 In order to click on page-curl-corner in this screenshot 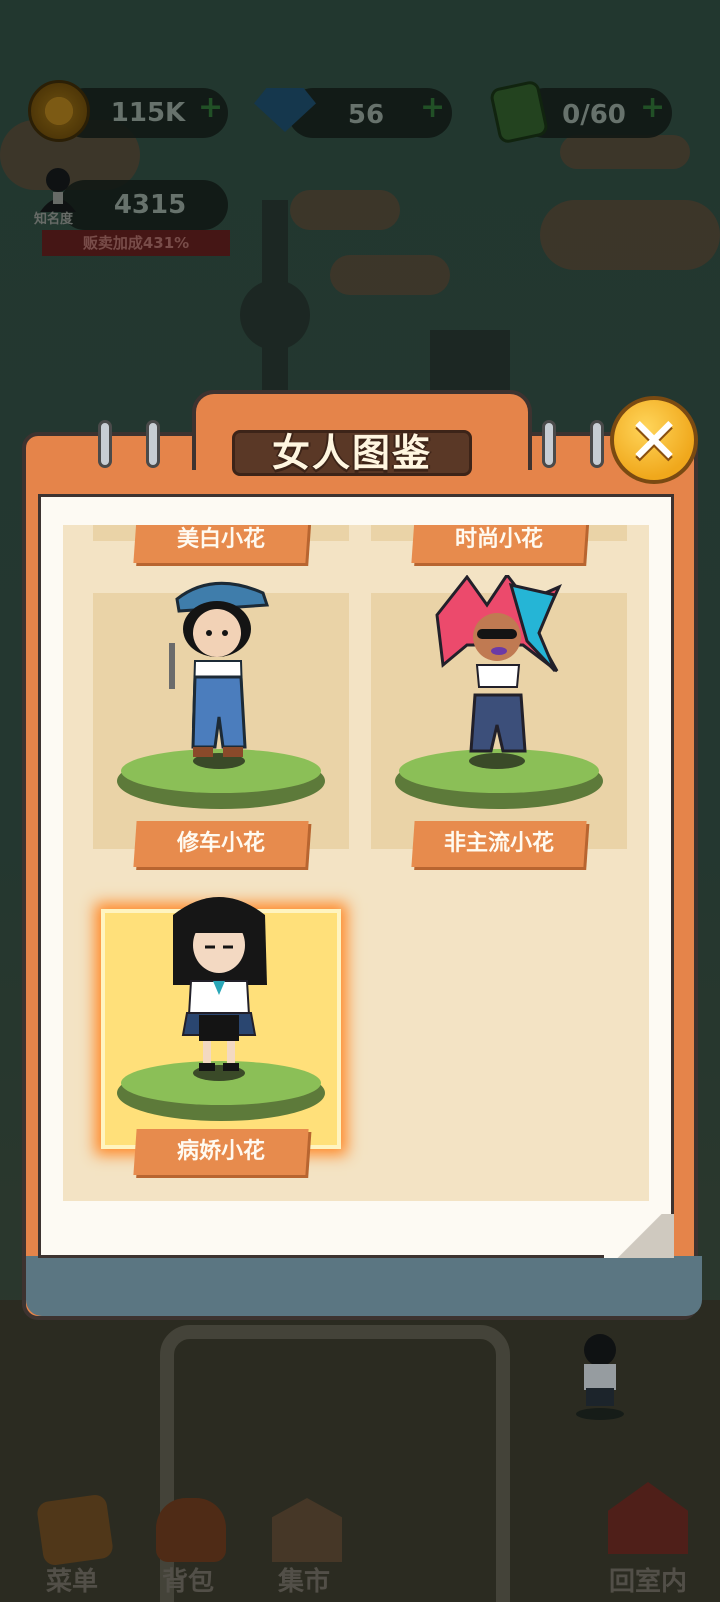, I will do `click(639, 1236)`.